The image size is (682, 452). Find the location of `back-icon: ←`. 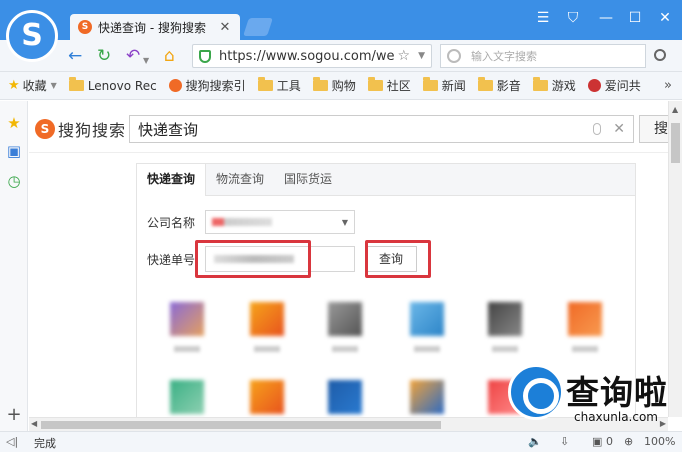

back-icon: ← is located at coordinates (75, 56).